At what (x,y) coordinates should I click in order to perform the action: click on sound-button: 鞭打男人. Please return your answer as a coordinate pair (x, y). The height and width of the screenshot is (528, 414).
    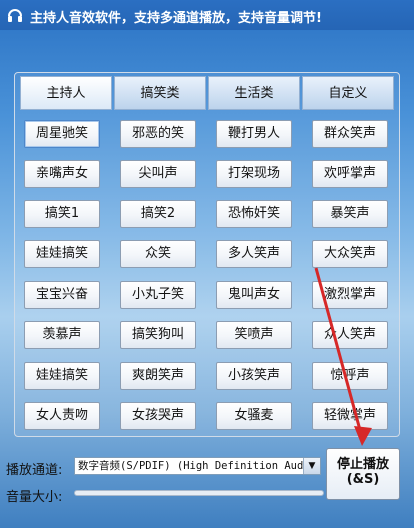
    Looking at the image, I should click on (254, 134).